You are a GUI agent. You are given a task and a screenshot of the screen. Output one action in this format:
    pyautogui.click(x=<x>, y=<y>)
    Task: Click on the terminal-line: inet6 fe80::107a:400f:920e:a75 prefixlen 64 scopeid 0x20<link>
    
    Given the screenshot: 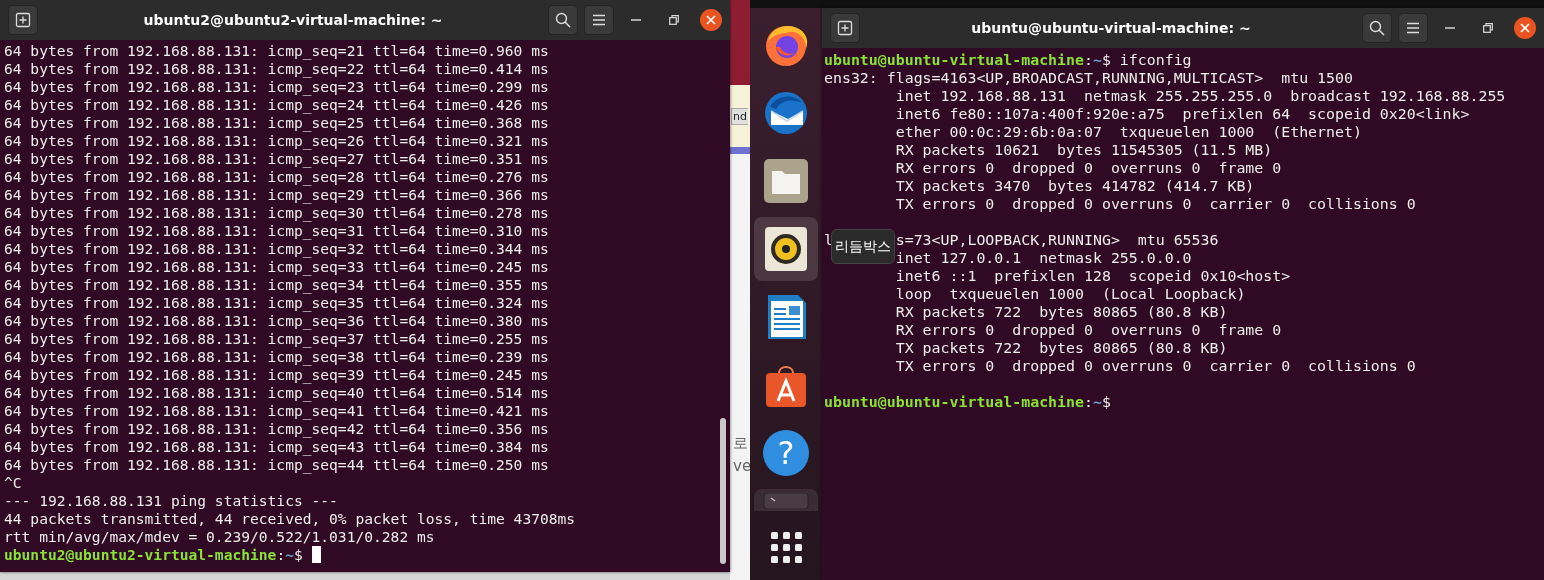 What is the action you would take?
    pyautogui.click(x=1182, y=114)
    